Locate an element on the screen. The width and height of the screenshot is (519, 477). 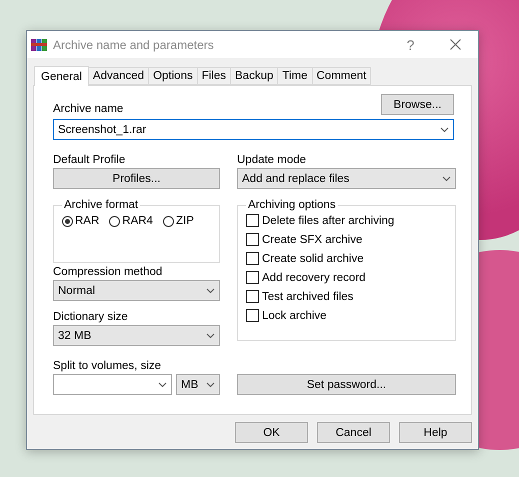
checkbox-option: Delete files after archiving is located at coordinates (346, 220).